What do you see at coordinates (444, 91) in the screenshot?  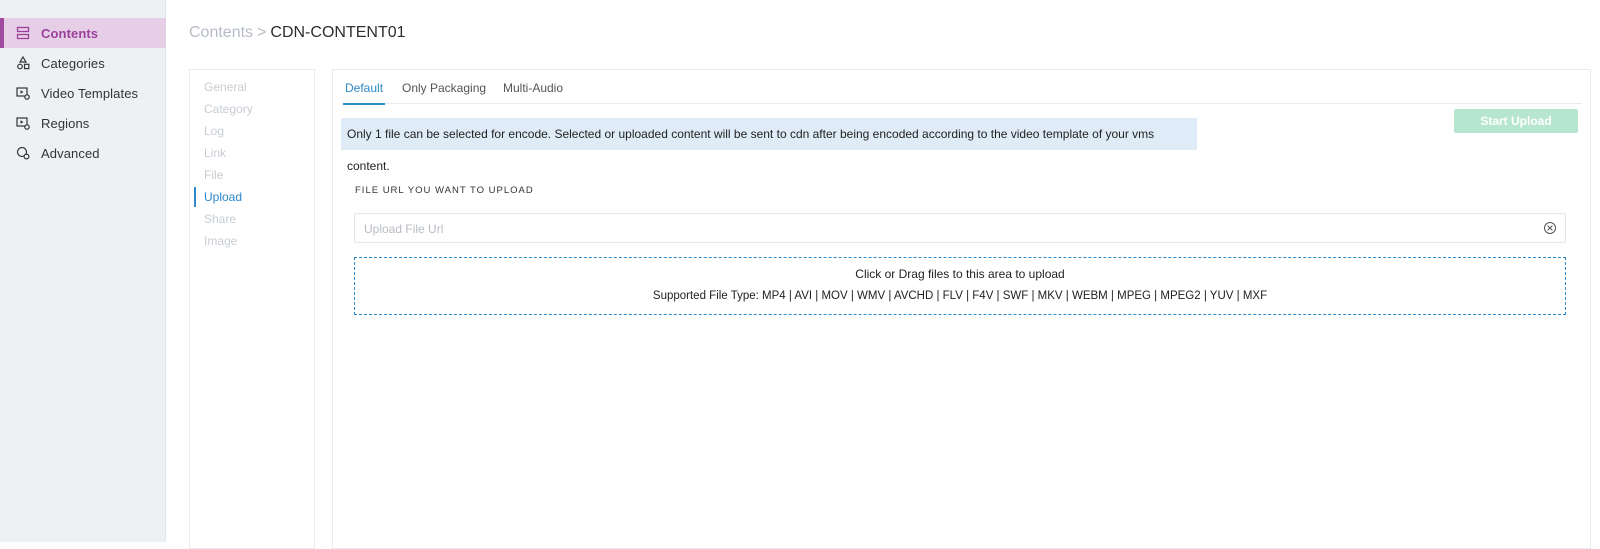 I see `tab-only-packaging: Only Packaging` at bounding box center [444, 91].